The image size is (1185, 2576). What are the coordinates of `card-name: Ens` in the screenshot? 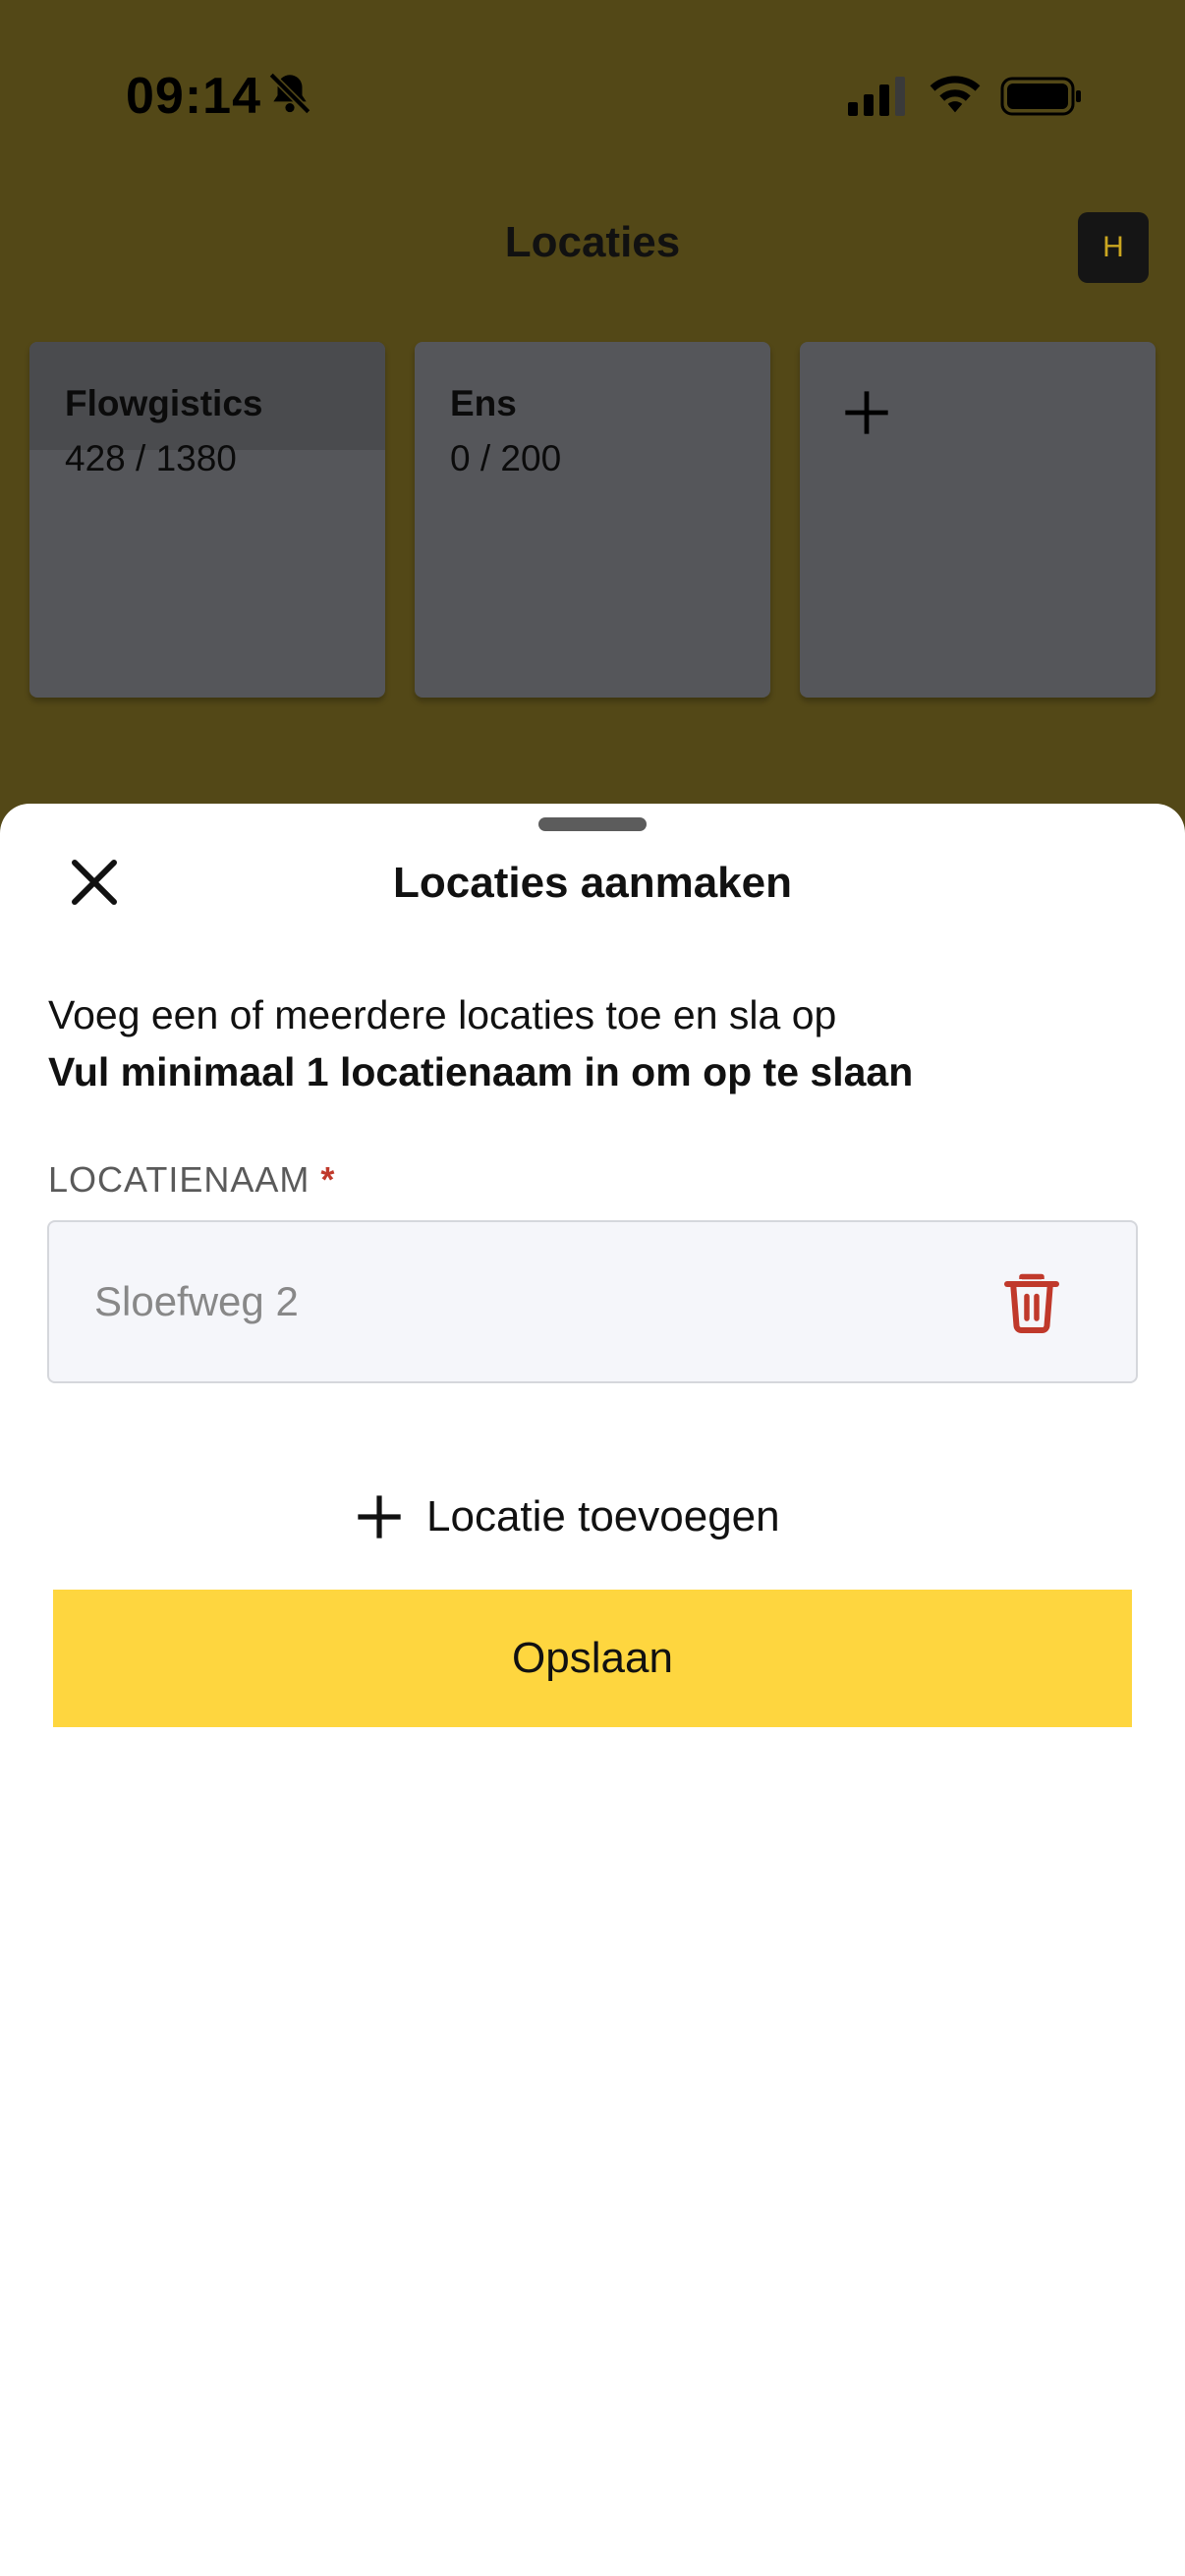 It's located at (484, 403).